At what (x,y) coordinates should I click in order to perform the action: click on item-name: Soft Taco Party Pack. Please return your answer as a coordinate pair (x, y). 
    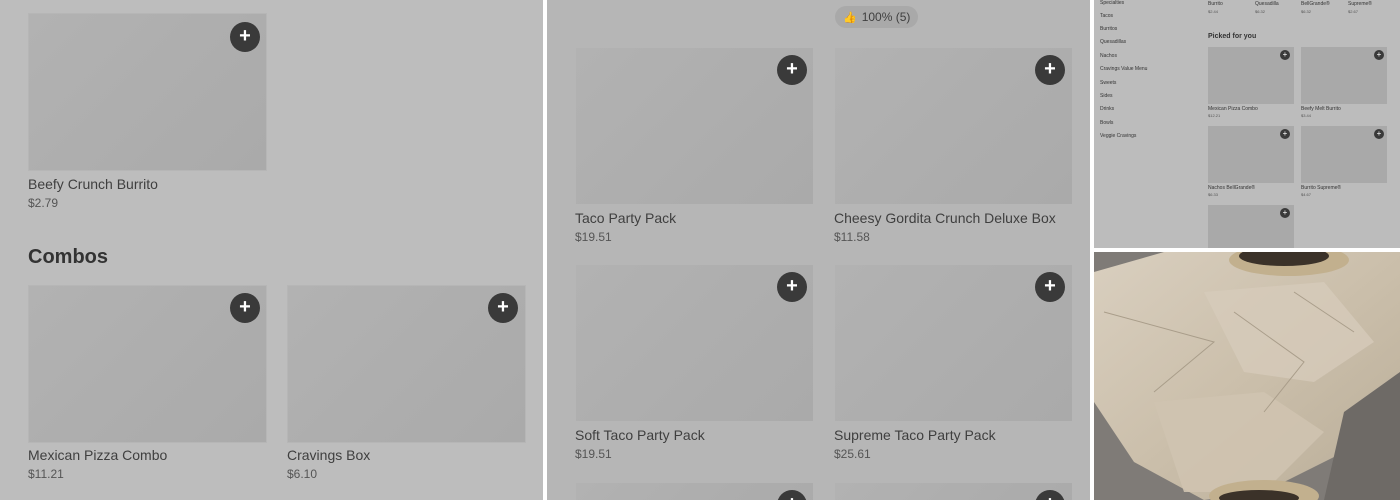
    Looking at the image, I should click on (640, 435).